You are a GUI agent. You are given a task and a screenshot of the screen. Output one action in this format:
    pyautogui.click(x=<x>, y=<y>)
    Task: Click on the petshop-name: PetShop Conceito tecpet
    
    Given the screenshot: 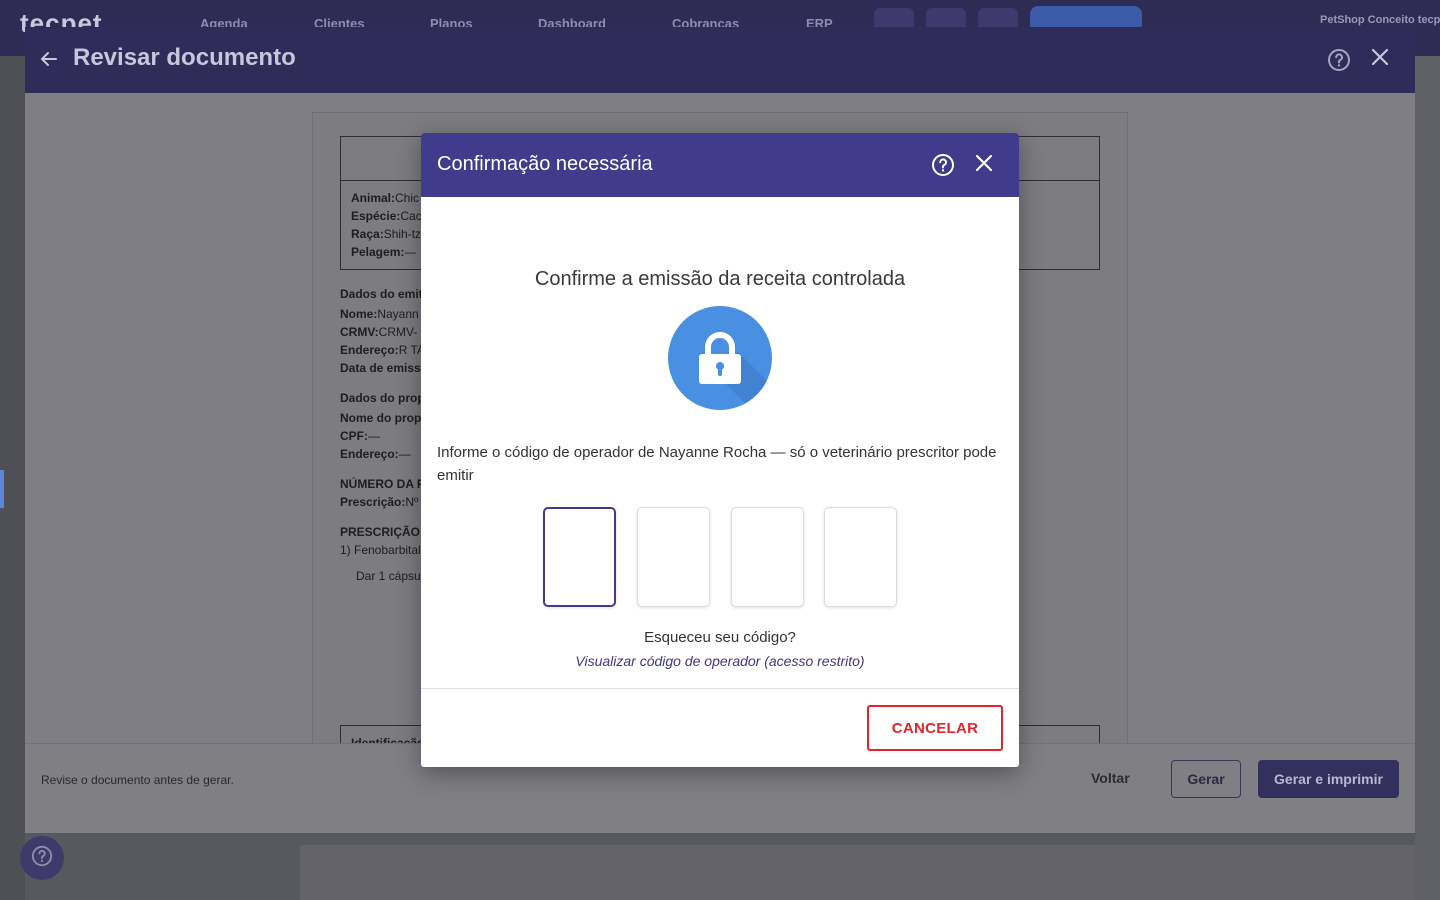 What is the action you would take?
    pyautogui.click(x=1380, y=20)
    